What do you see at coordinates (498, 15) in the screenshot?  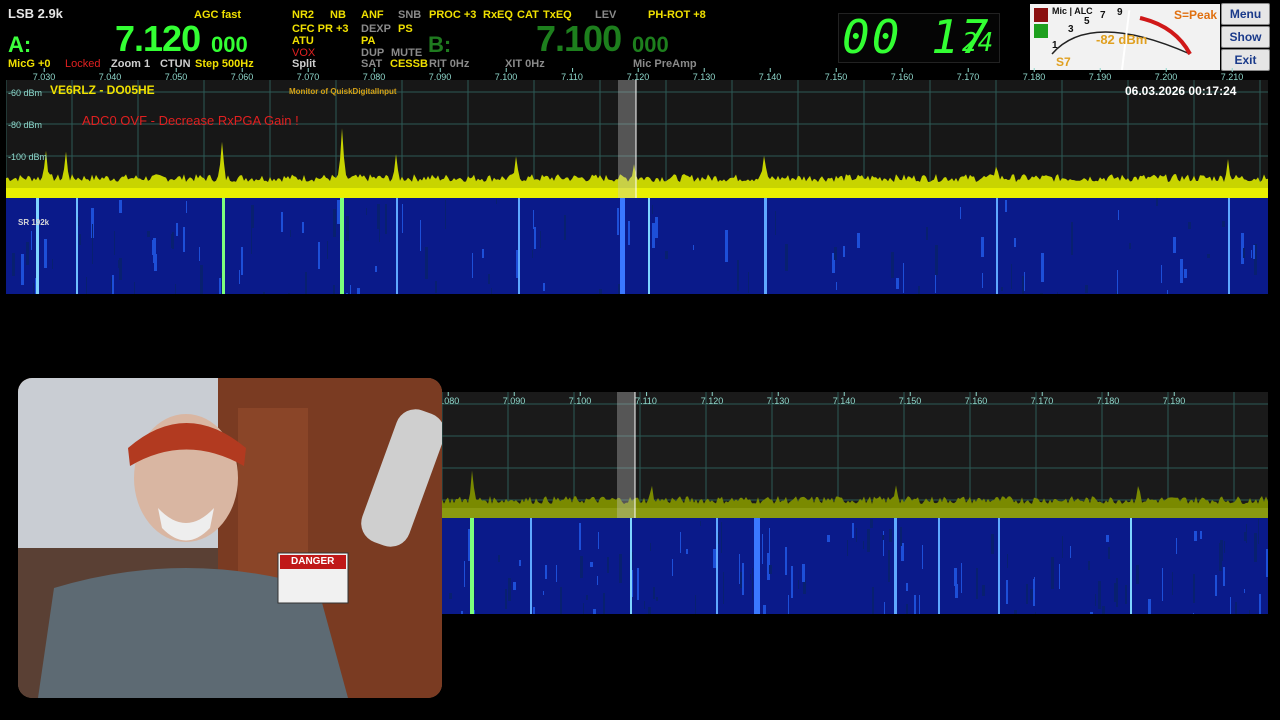 I see `flag-rxeq: RxEQ` at bounding box center [498, 15].